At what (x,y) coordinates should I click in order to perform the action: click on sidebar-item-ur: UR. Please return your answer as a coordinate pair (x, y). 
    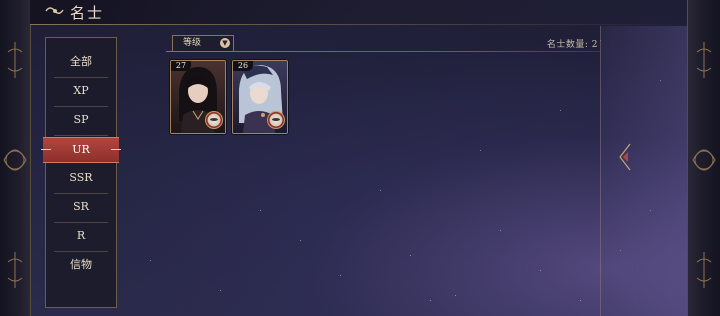
    Looking at the image, I should click on (81, 150).